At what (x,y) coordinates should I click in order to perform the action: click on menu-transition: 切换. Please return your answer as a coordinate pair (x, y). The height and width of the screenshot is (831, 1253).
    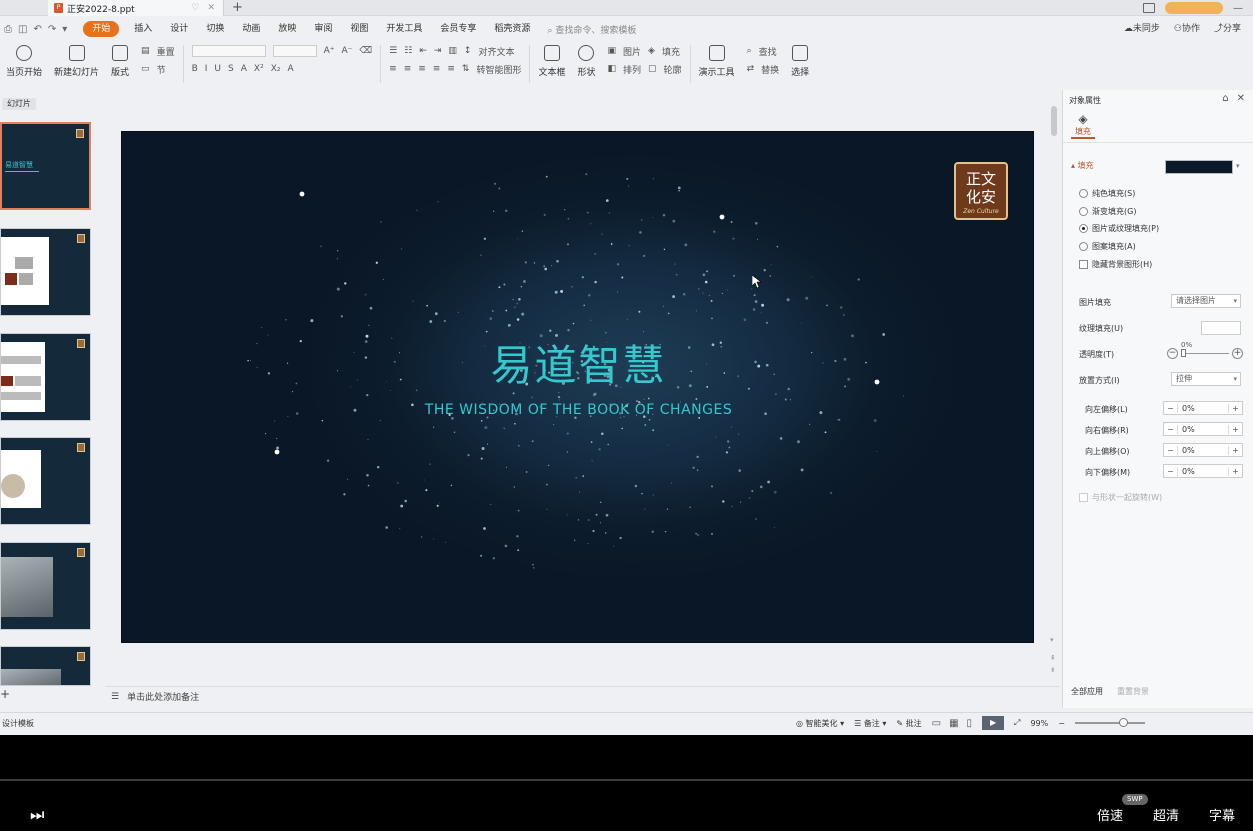
    Looking at the image, I should click on (215, 29).